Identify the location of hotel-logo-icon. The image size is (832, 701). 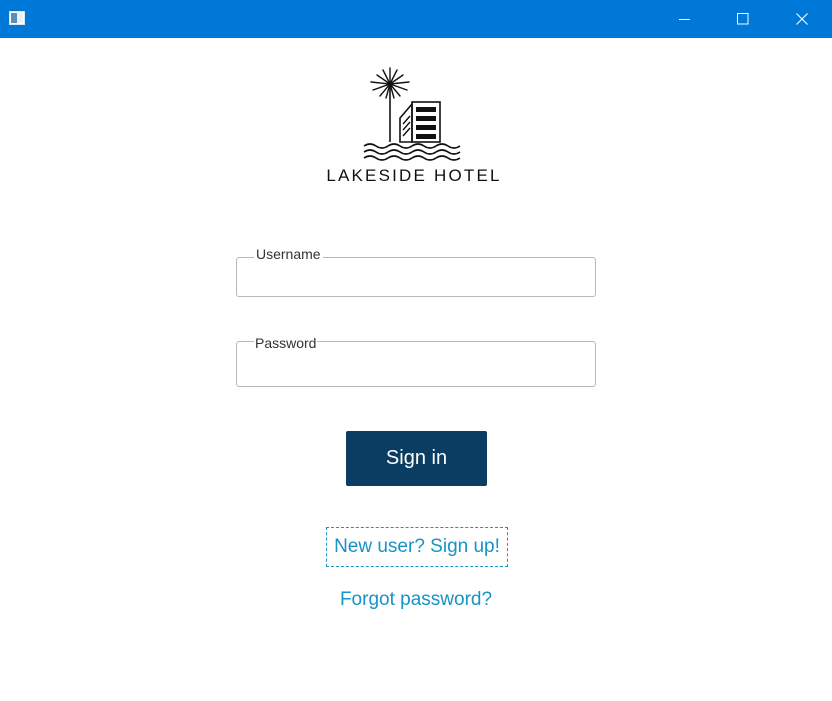
(412, 114).